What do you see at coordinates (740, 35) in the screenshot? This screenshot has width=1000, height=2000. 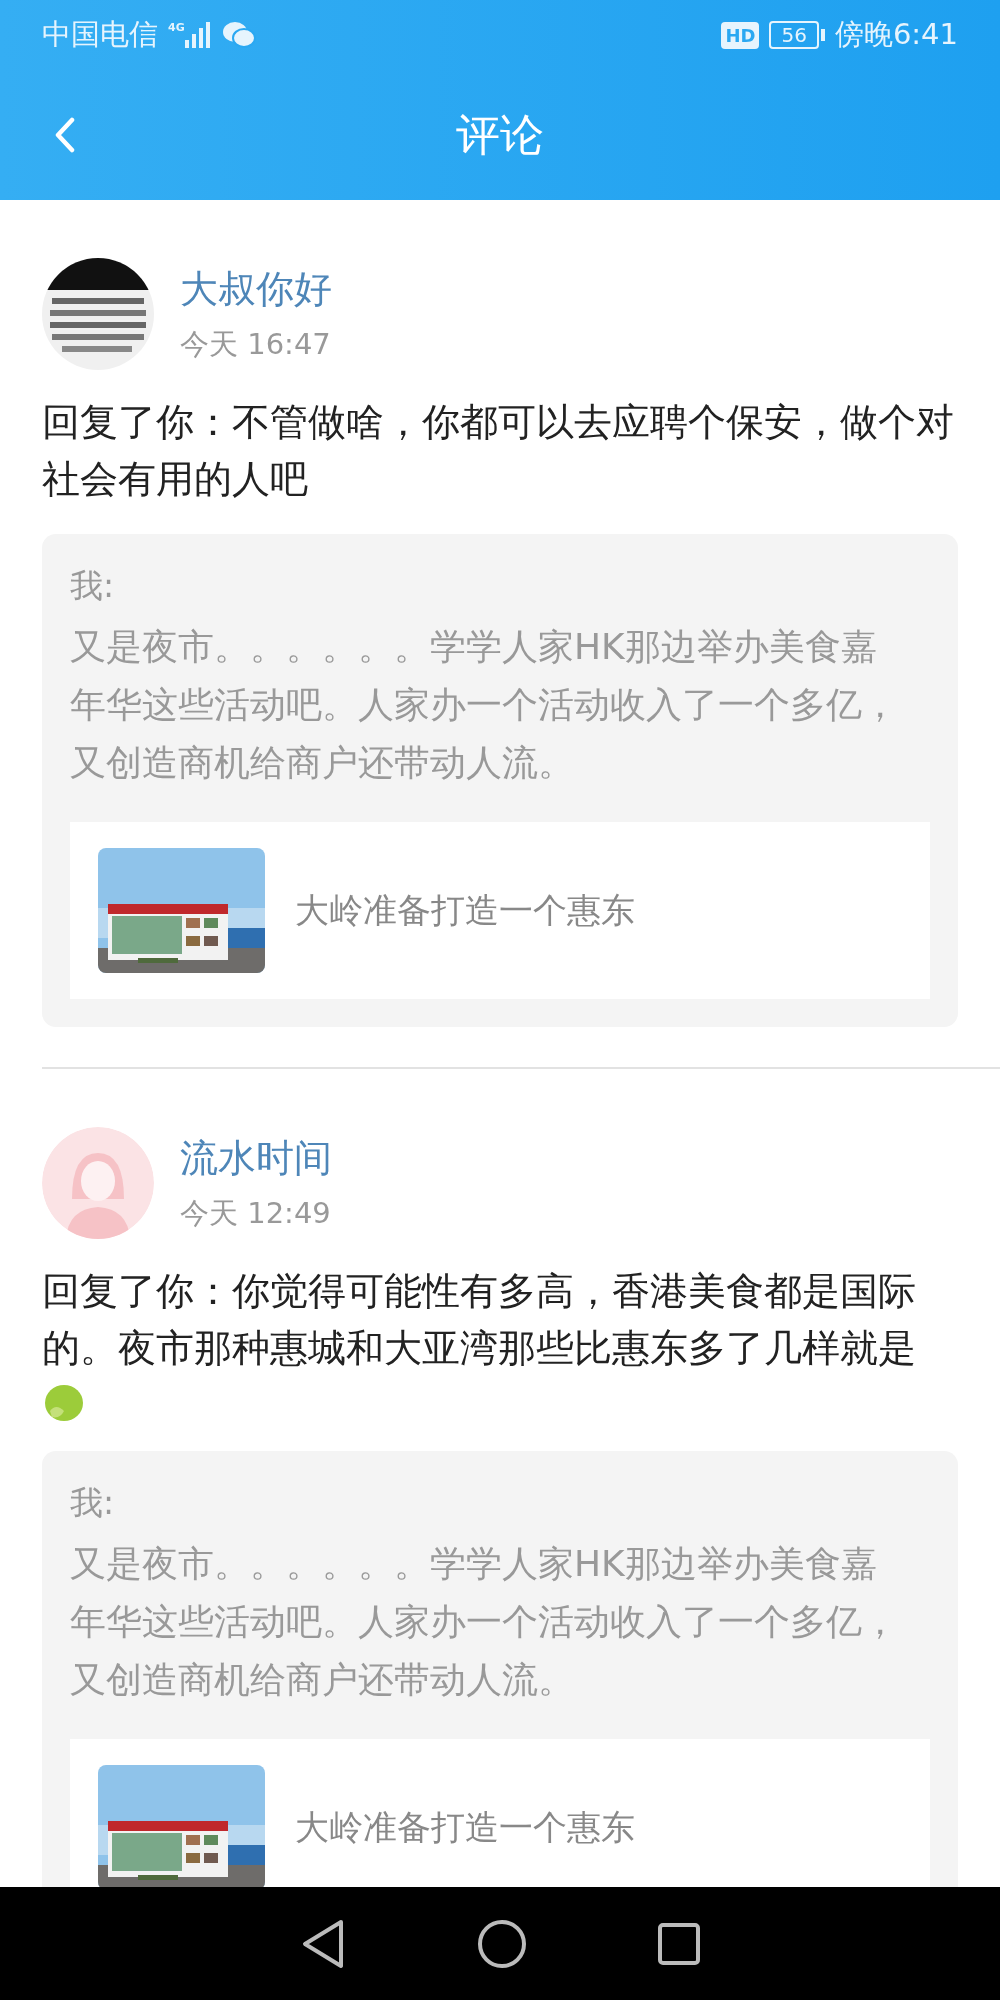 I see `hd-badge: HD` at bounding box center [740, 35].